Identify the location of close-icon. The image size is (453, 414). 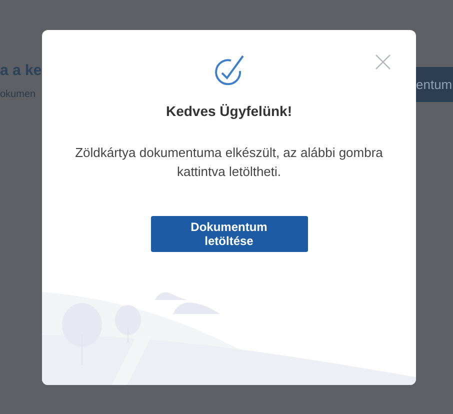
(383, 62).